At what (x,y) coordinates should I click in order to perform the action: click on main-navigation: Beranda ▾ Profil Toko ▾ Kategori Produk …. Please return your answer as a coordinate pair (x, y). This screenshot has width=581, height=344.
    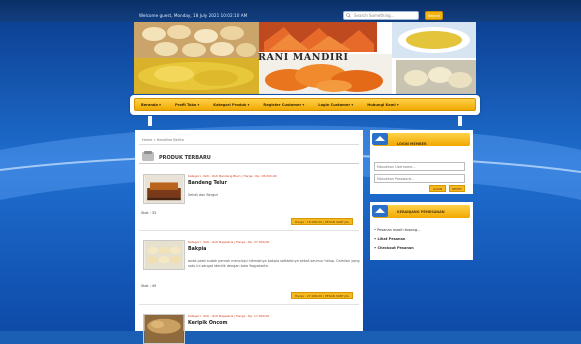
    Looking at the image, I should click on (305, 105).